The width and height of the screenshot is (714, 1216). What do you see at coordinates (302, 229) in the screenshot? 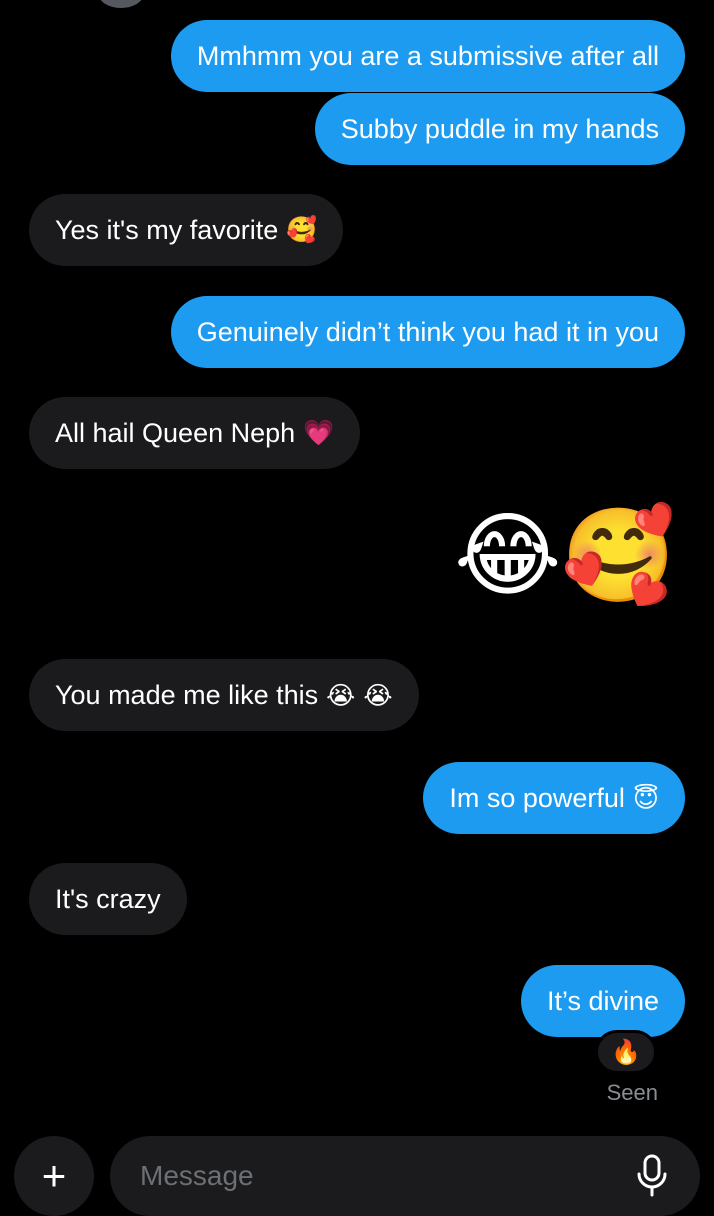
I see `smiling-face-with-hearts-emoji: 🥰` at bounding box center [302, 229].